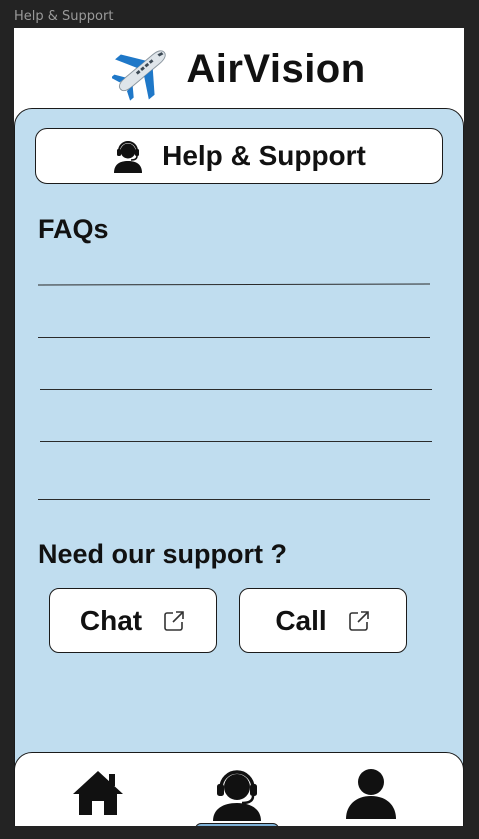 The height and width of the screenshot is (839, 479). I want to click on nav-profile, so click(371, 793).